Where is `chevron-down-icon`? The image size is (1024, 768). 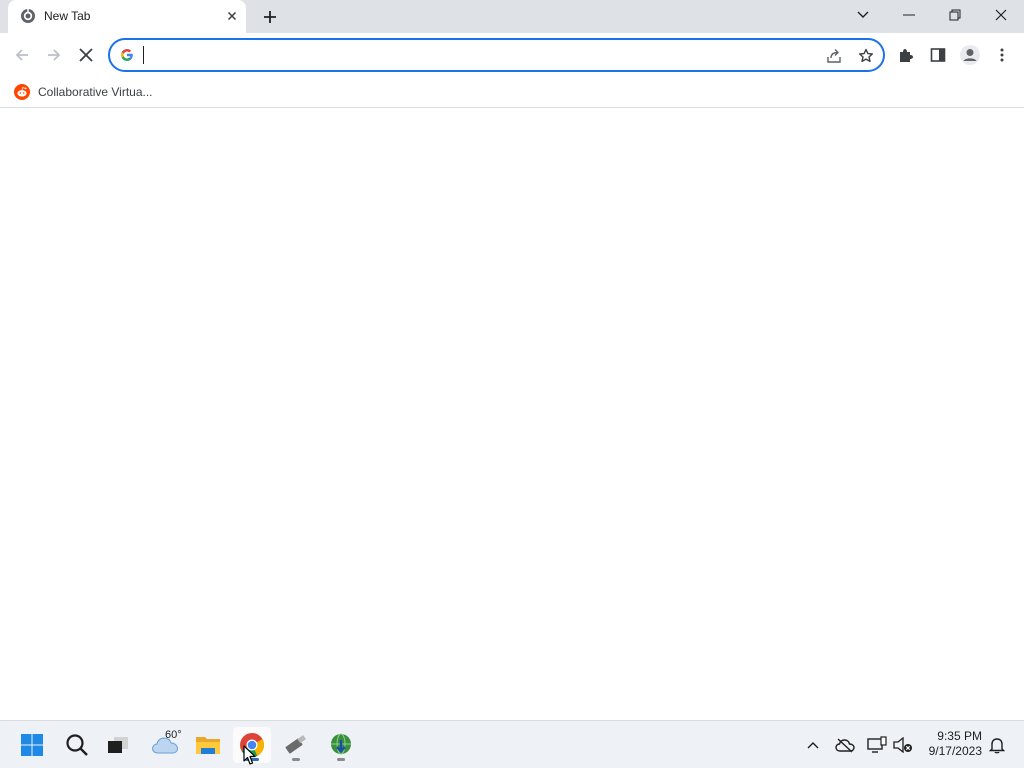
chevron-down-icon is located at coordinates (863, 14).